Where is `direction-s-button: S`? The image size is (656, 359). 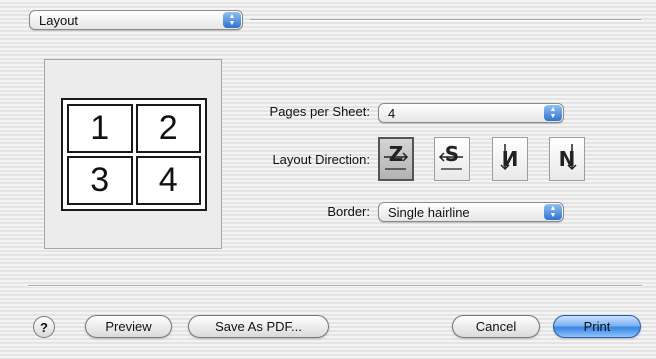
direction-s-button: S is located at coordinates (452, 159).